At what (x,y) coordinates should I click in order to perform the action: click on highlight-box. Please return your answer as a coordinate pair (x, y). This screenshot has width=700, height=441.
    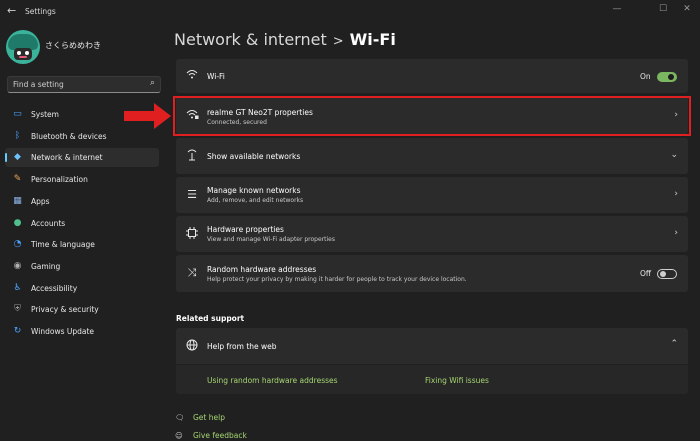
    Looking at the image, I should click on (432, 116).